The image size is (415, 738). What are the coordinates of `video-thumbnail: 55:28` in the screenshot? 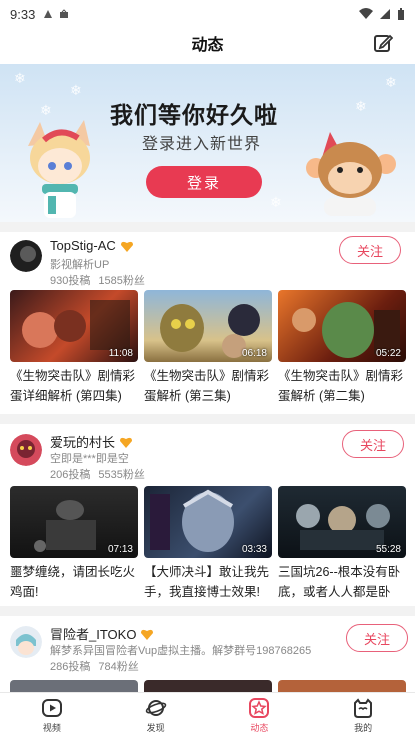 It's located at (342, 522).